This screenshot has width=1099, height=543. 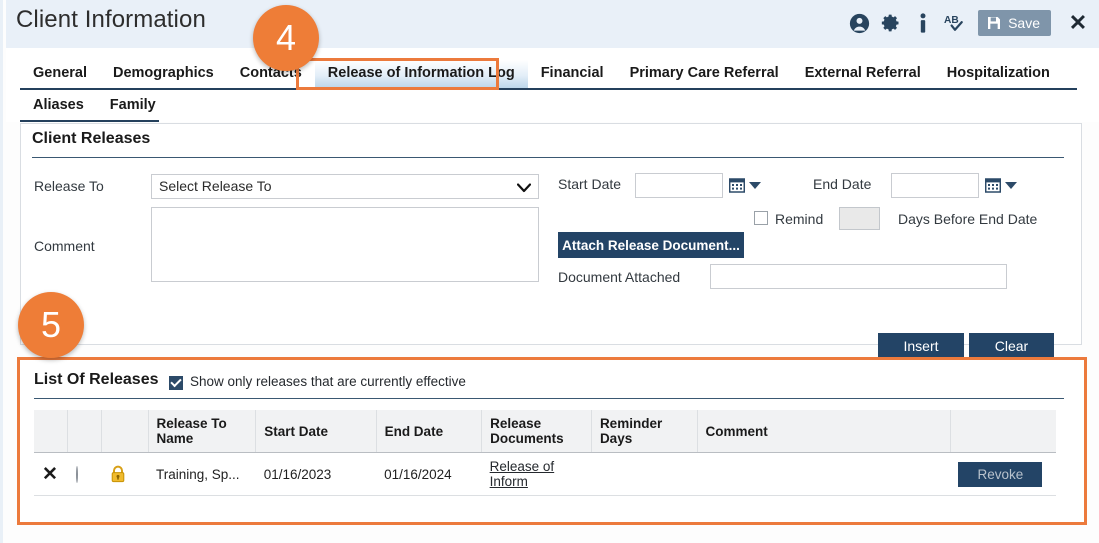 I want to click on cell-delete: ✕, so click(x=51, y=474).